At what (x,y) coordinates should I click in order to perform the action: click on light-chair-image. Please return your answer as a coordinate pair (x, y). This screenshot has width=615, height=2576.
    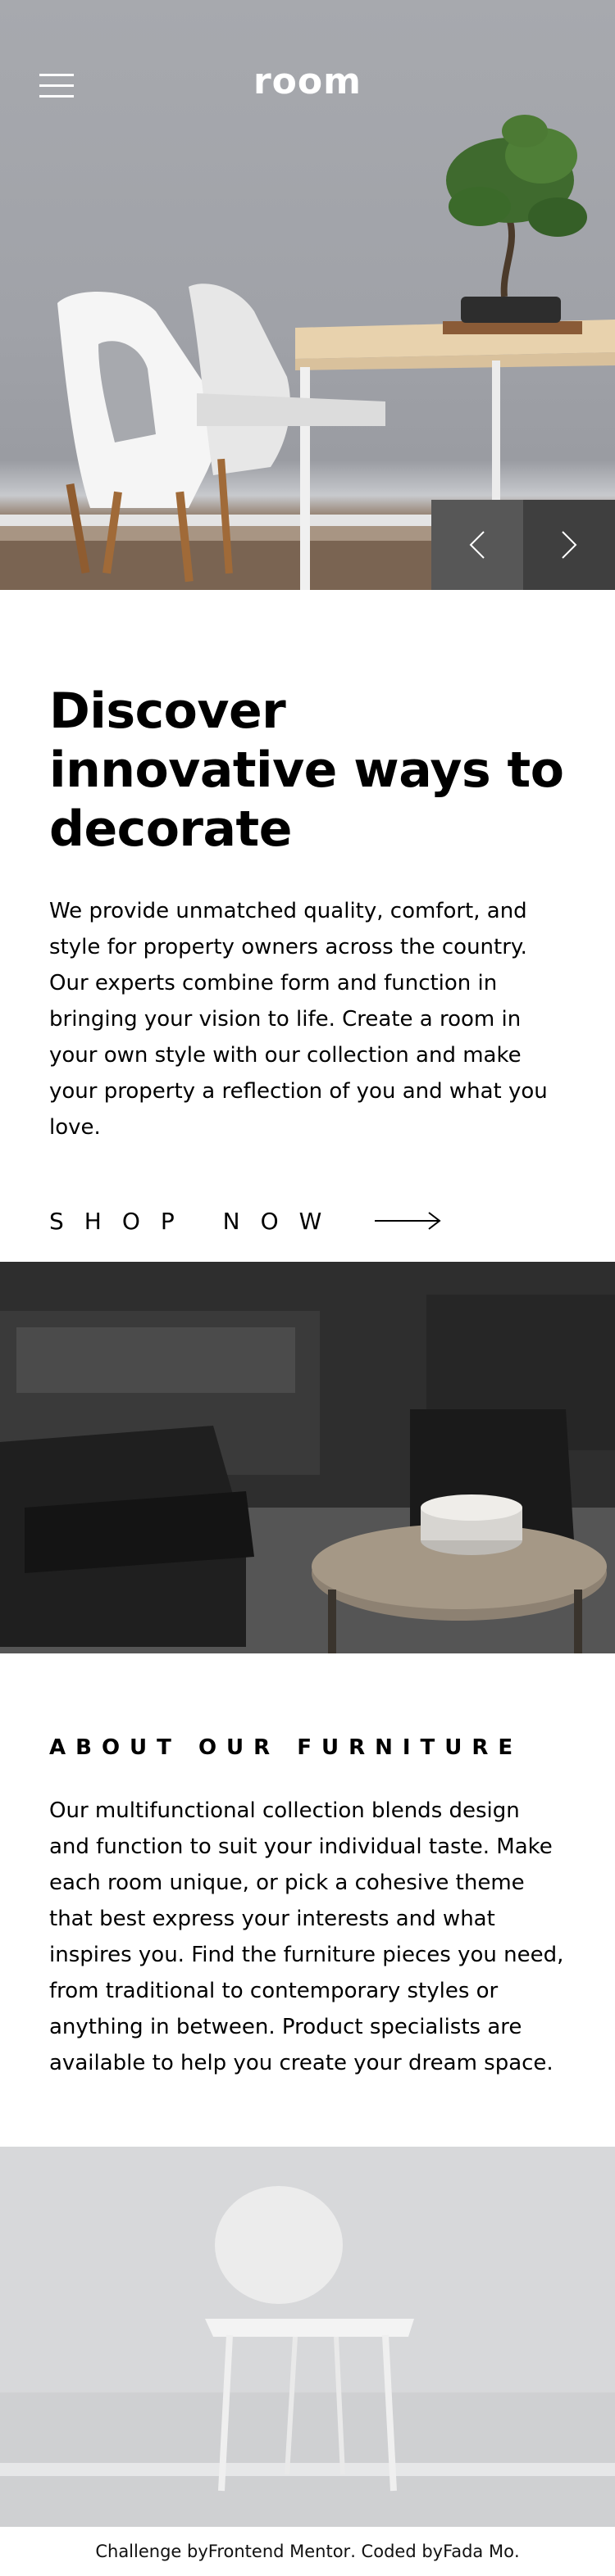
    Looking at the image, I should click on (307, 2337).